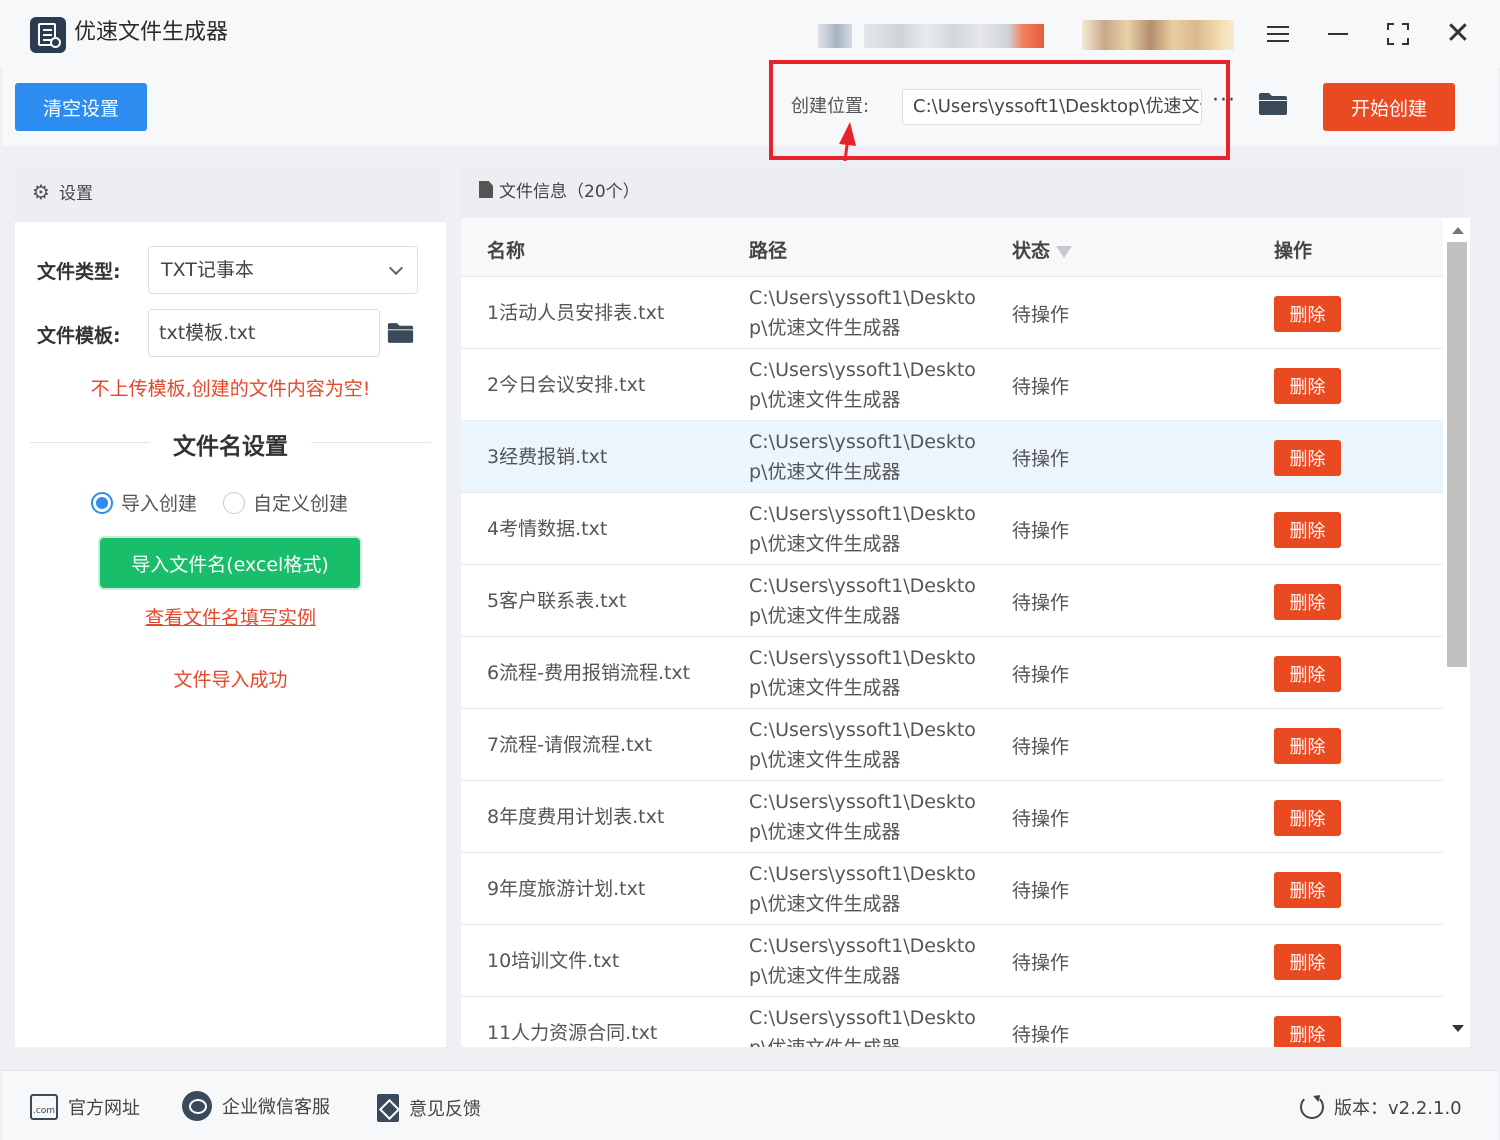 Image resolution: width=1500 pixels, height=1140 pixels. What do you see at coordinates (234, 502) in the screenshot?
I see `radio-unchecked-icon` at bounding box center [234, 502].